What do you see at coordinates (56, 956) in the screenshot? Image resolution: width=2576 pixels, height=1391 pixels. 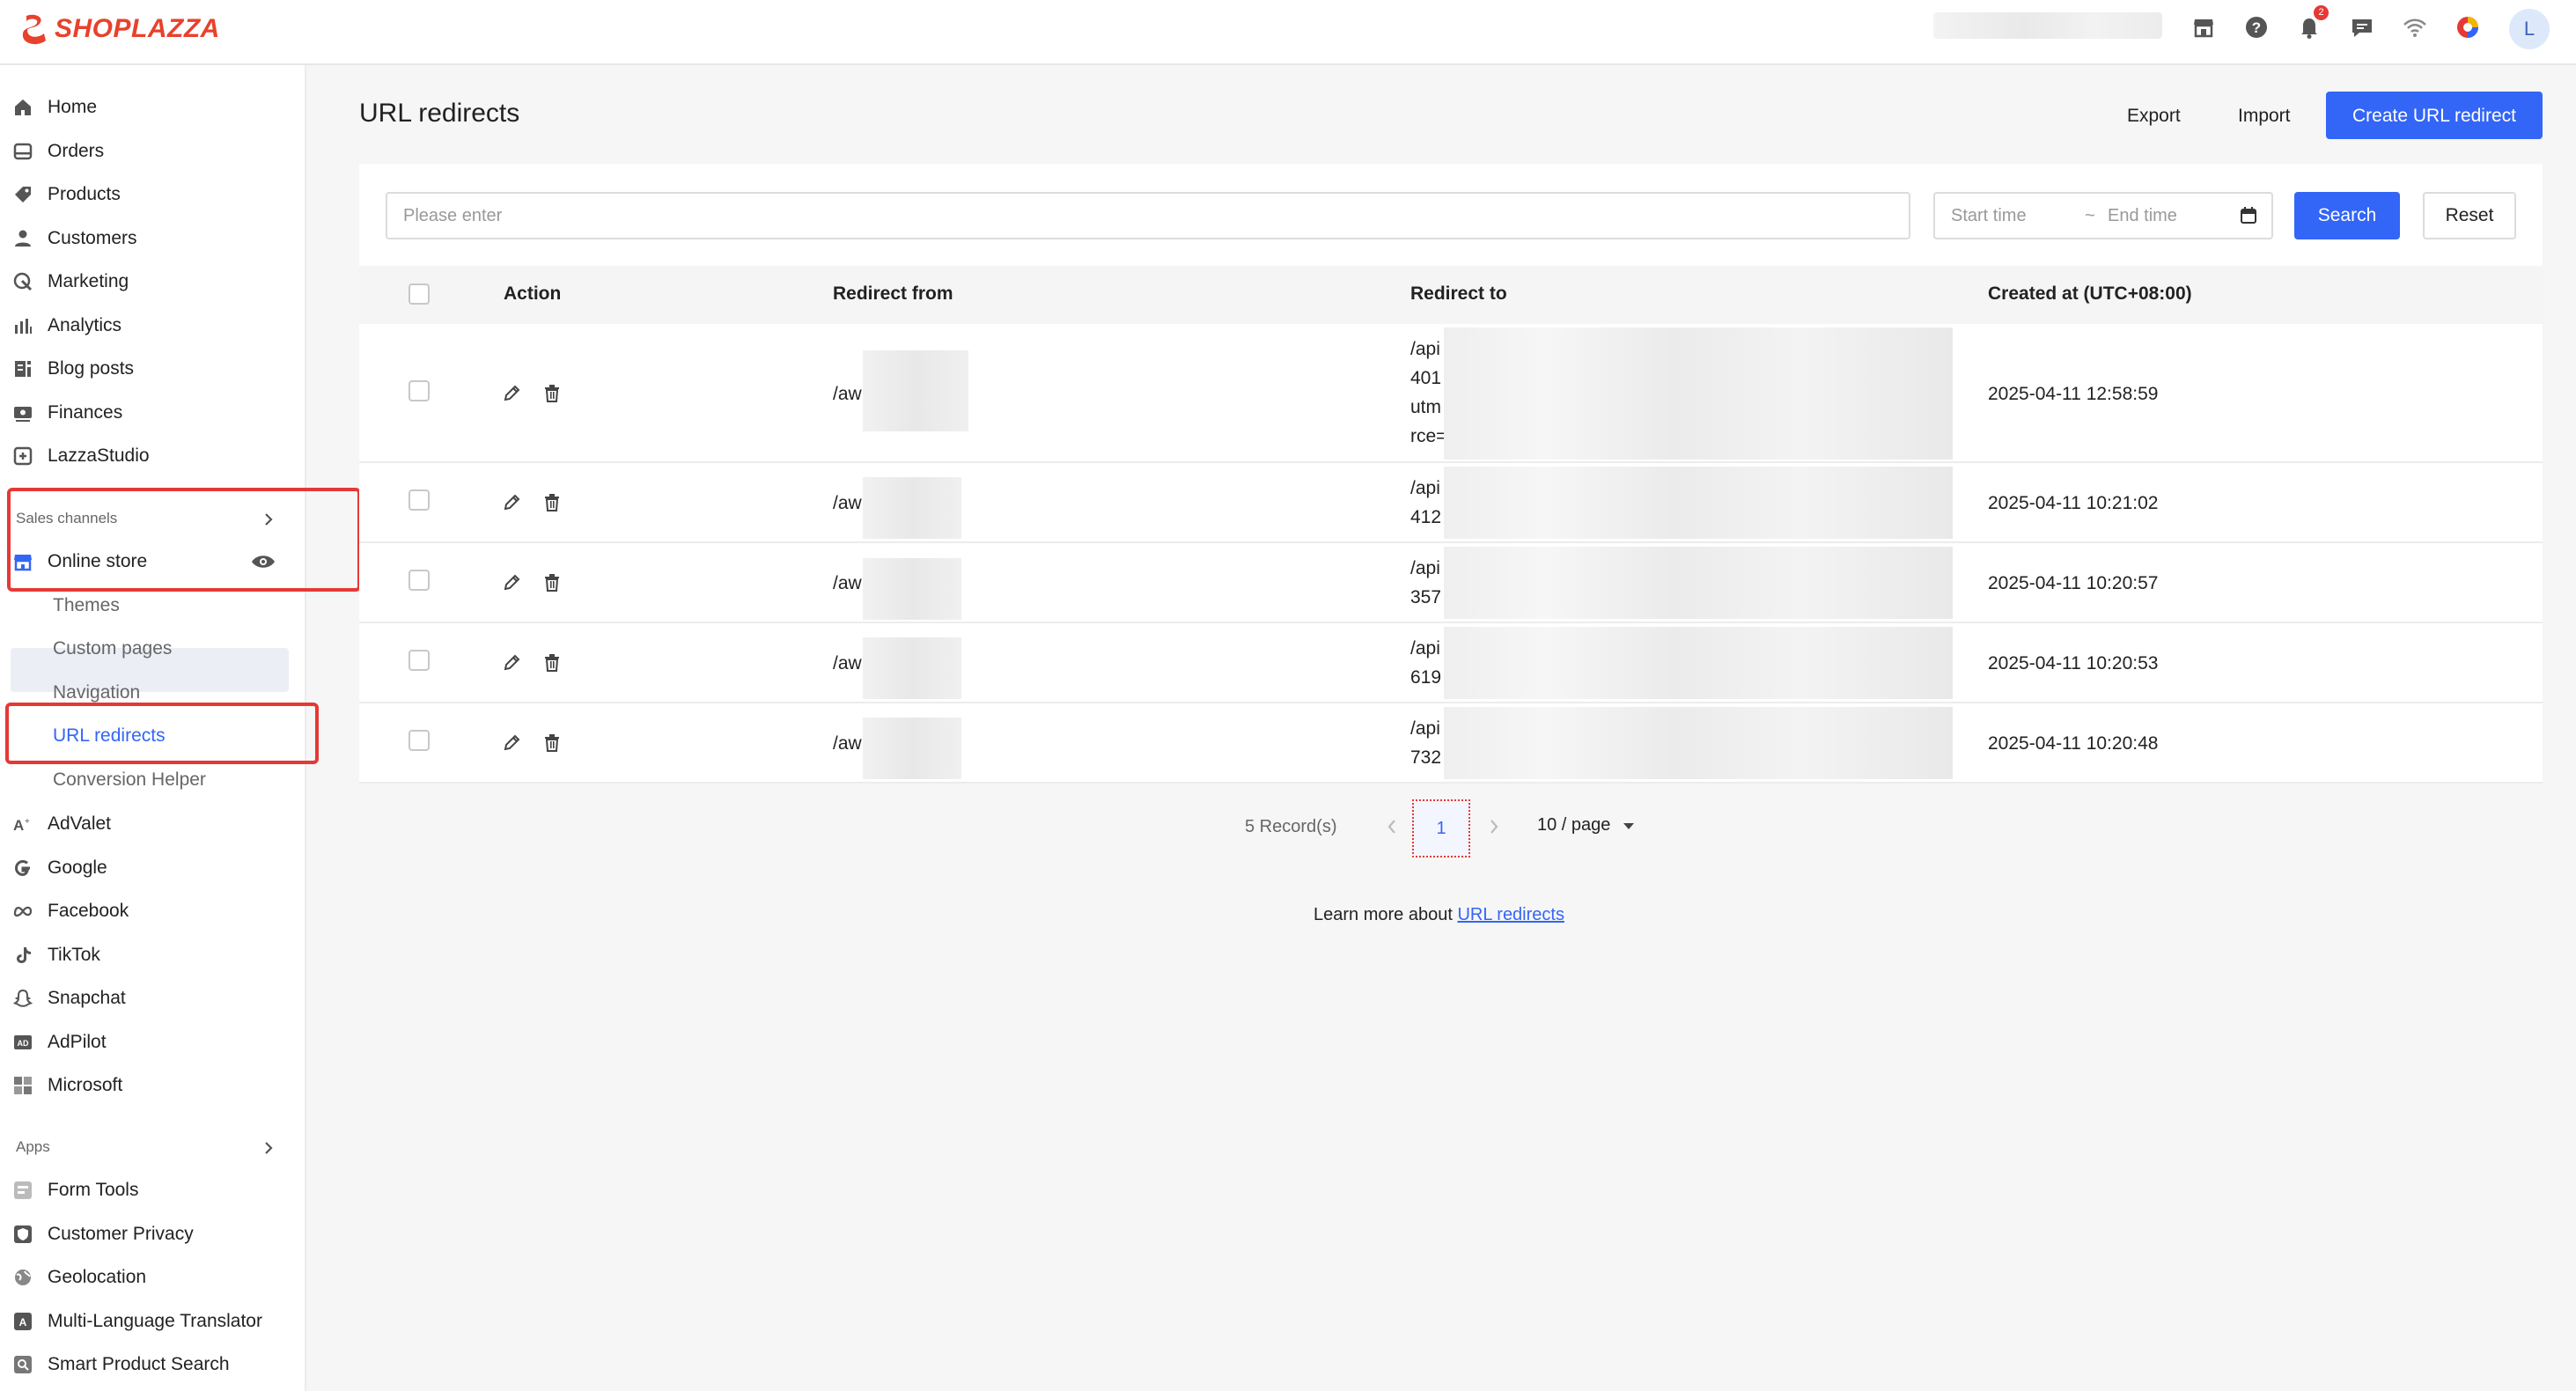 I see `sidebar-item-tiktok: TikTok` at bounding box center [56, 956].